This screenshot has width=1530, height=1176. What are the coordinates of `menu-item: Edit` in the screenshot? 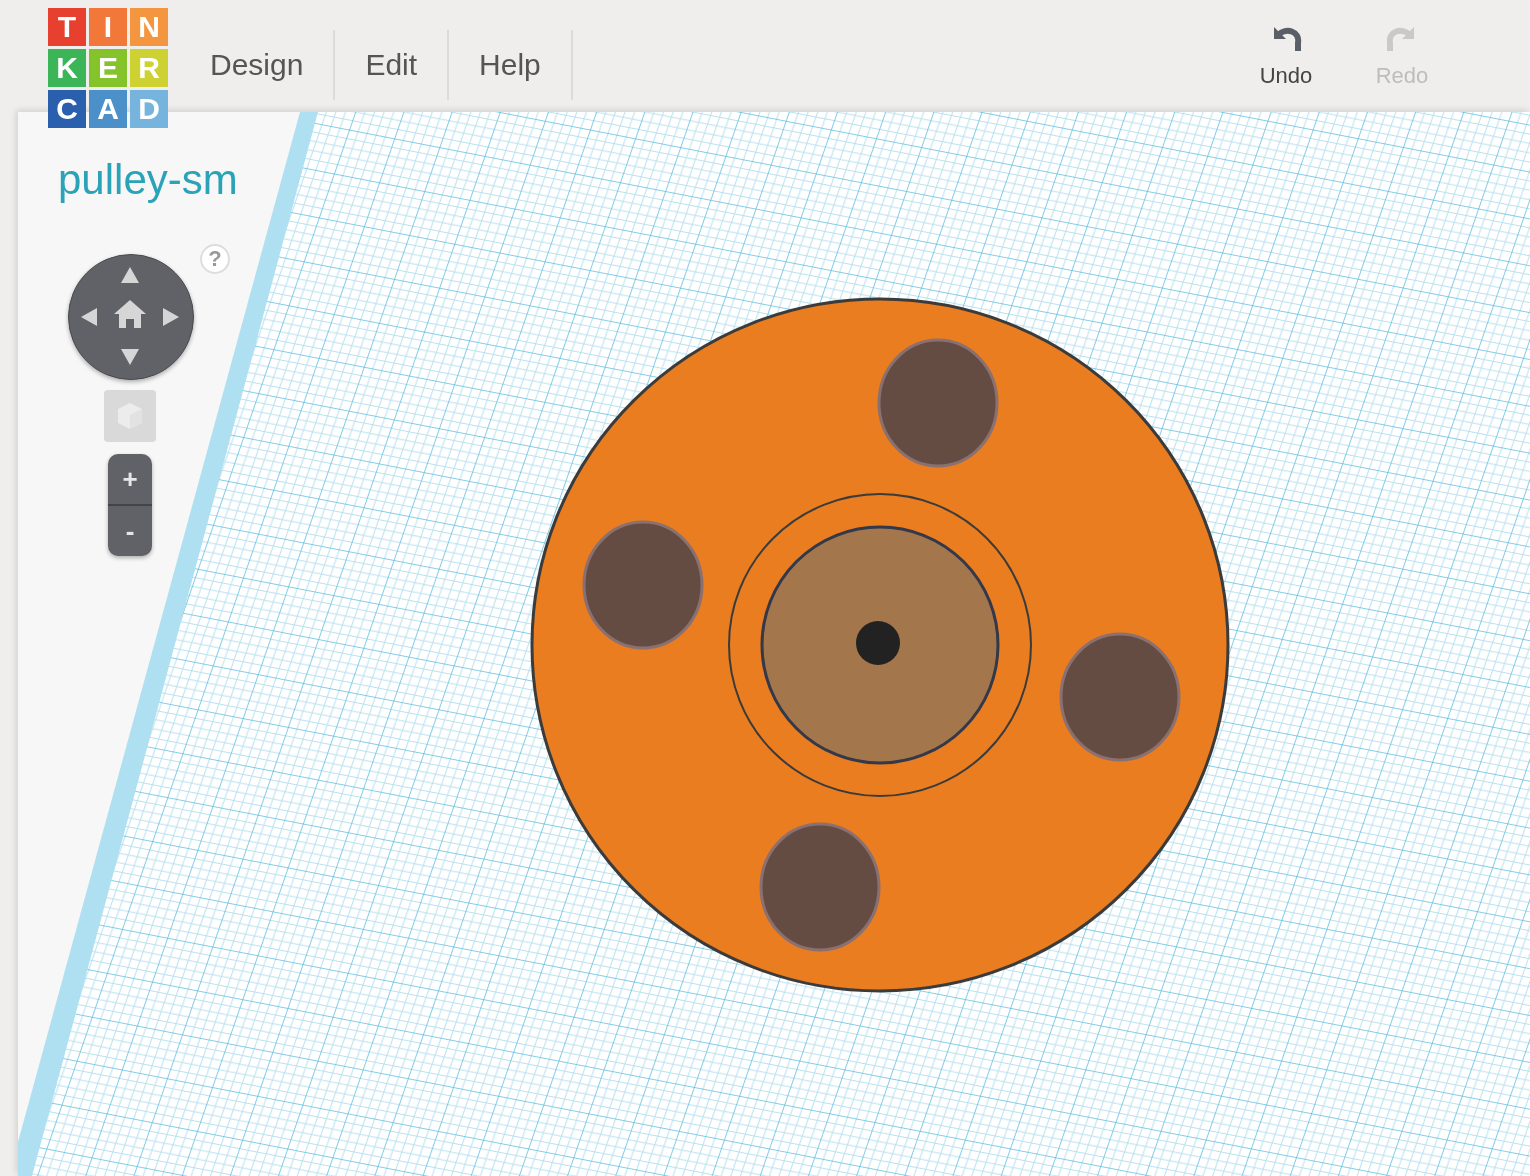 It's located at (392, 65).